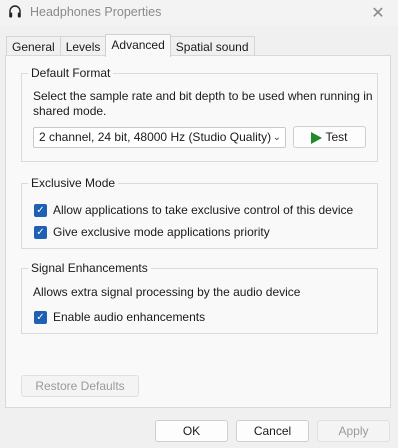 This screenshot has height=448, width=398. Describe the element at coordinates (33, 46) in the screenshot. I see `tab-general: General` at that location.